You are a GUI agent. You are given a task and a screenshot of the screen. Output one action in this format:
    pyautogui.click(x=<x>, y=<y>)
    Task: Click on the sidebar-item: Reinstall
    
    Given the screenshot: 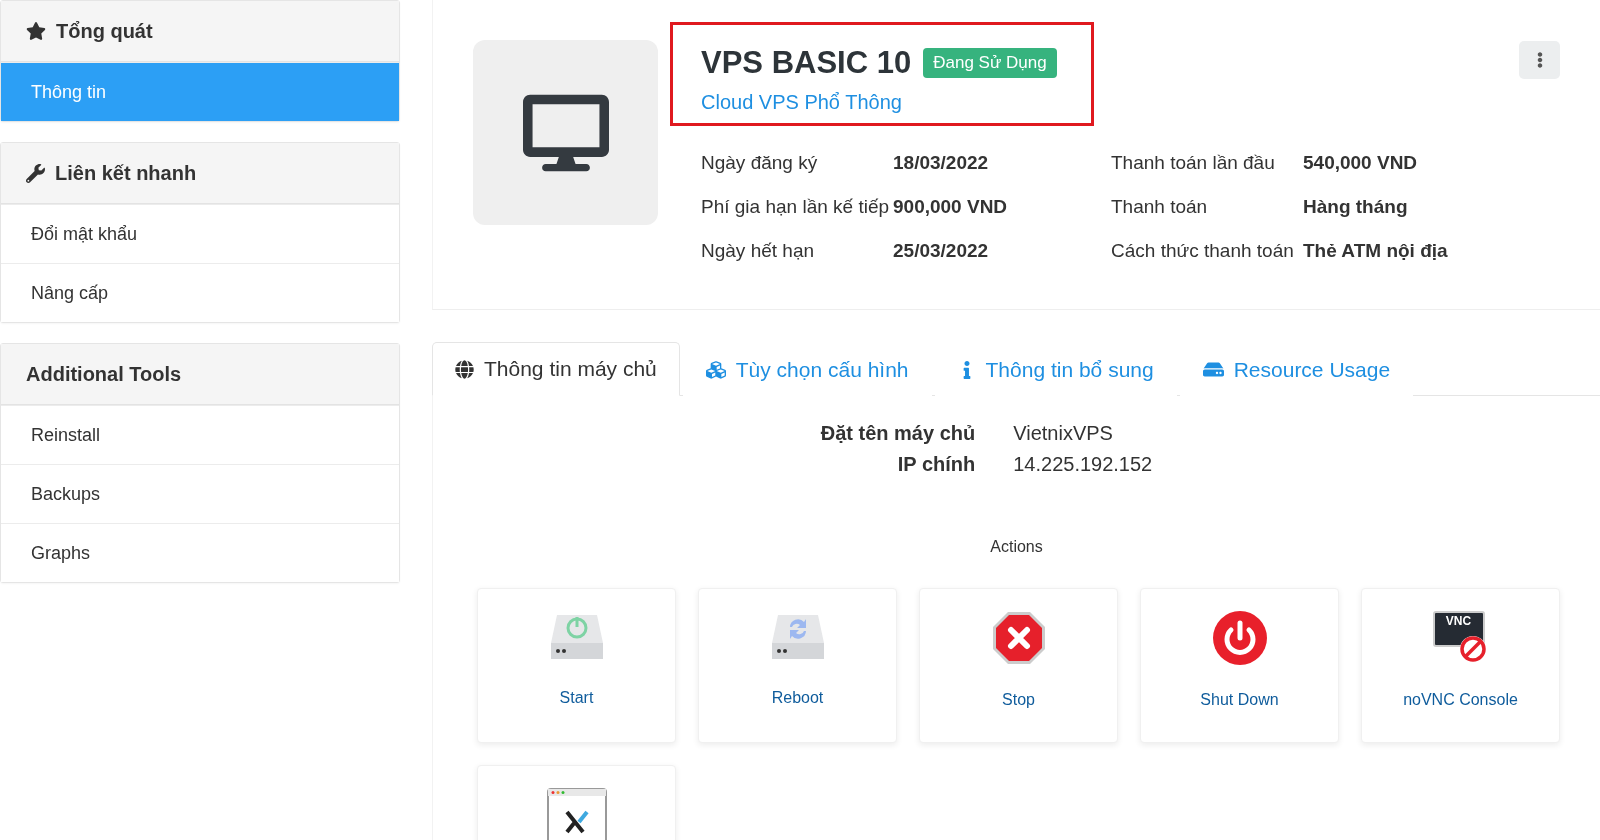 What is the action you would take?
    pyautogui.click(x=200, y=434)
    